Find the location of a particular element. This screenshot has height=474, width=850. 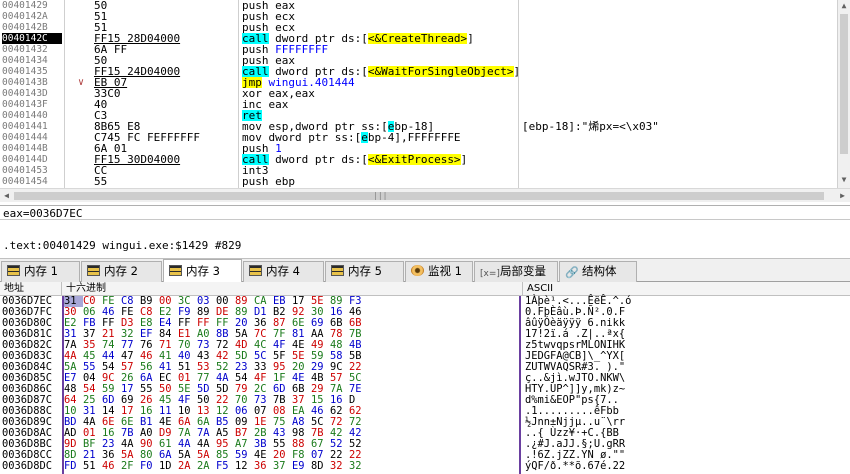

disassembly-horizontal-scrollbar: ◀ ||| ▶ is located at coordinates (425, 195).